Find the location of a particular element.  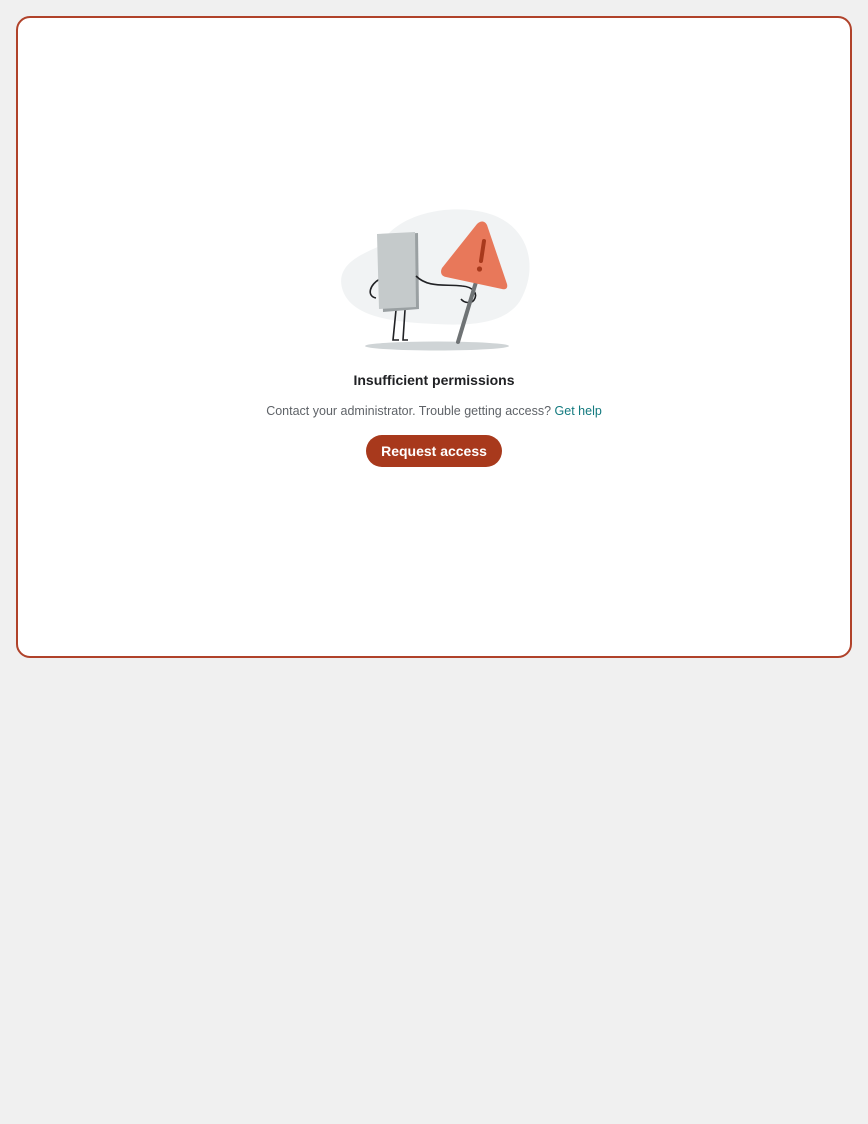

request-access-button: Request access is located at coordinates (434, 451).